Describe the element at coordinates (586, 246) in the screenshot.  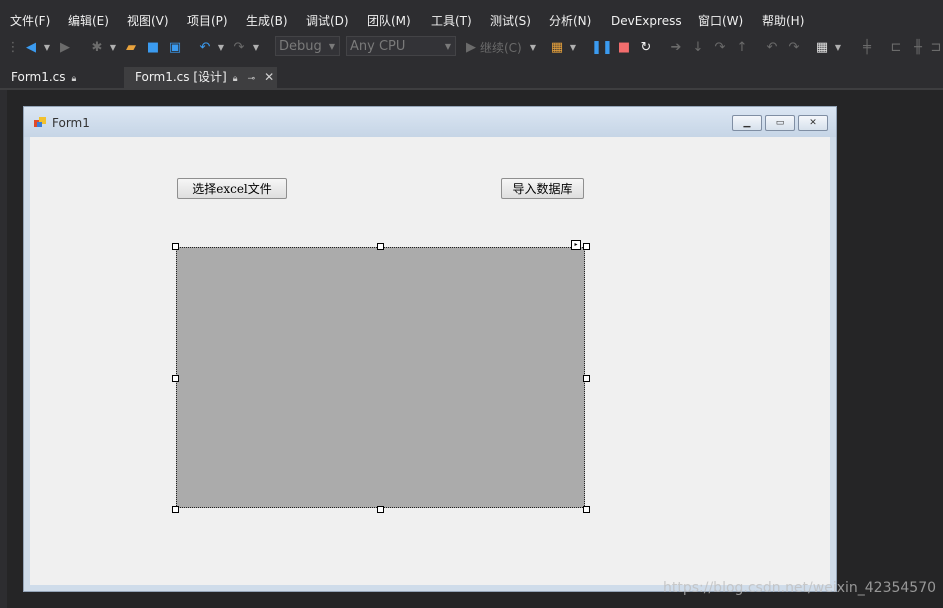
I see `resize-handle-top-right` at that location.